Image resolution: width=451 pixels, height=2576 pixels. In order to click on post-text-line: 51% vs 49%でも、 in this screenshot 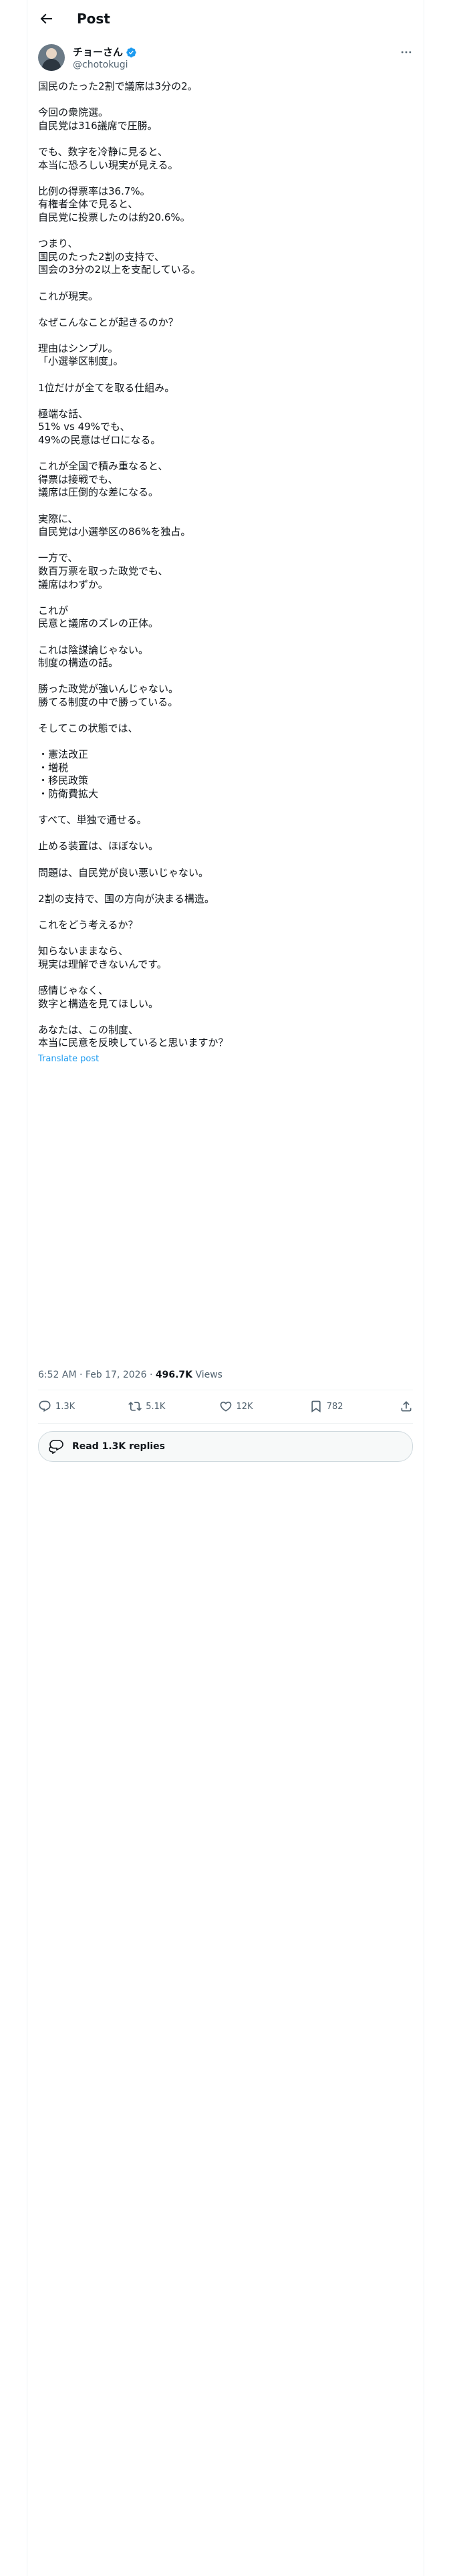, I will do `click(84, 427)`.